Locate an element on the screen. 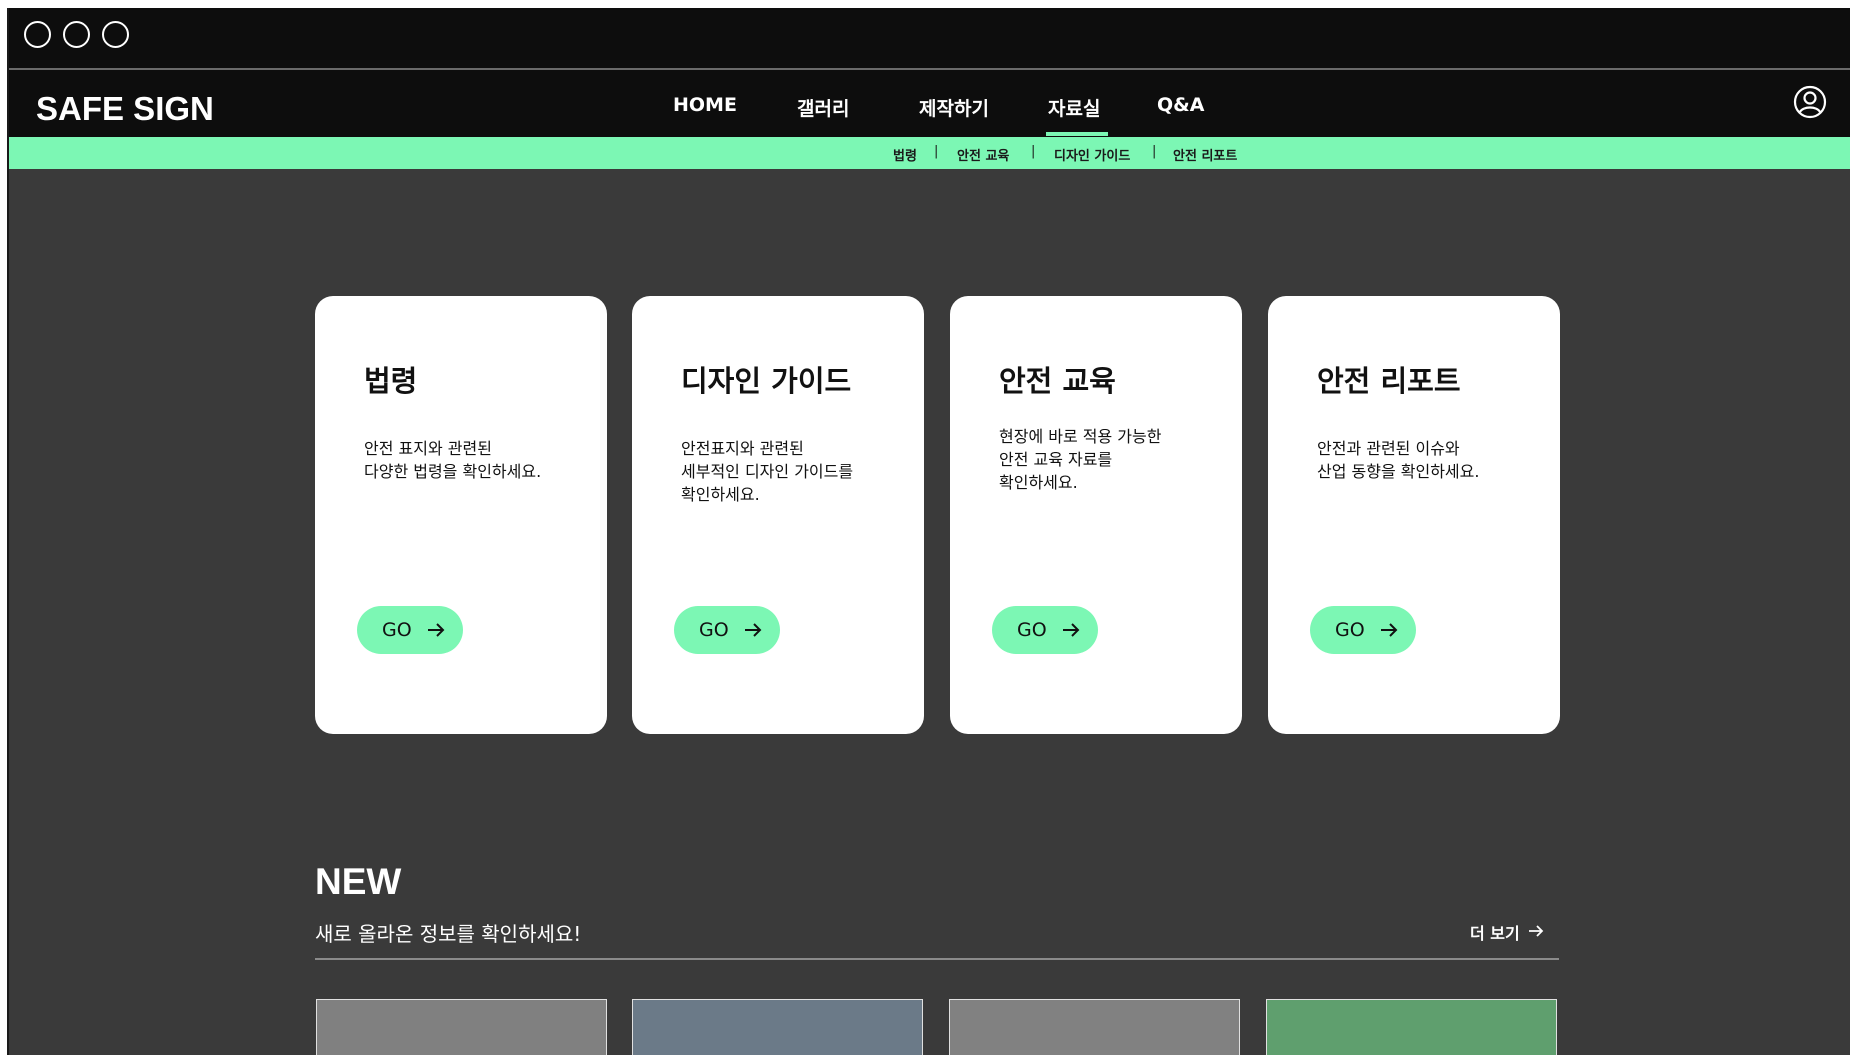 The image size is (1850, 1055). top-navigation-bar: SAFE SIGN HOME 갤러리 제작하기 자료실 Q&A is located at coordinates (929, 107).